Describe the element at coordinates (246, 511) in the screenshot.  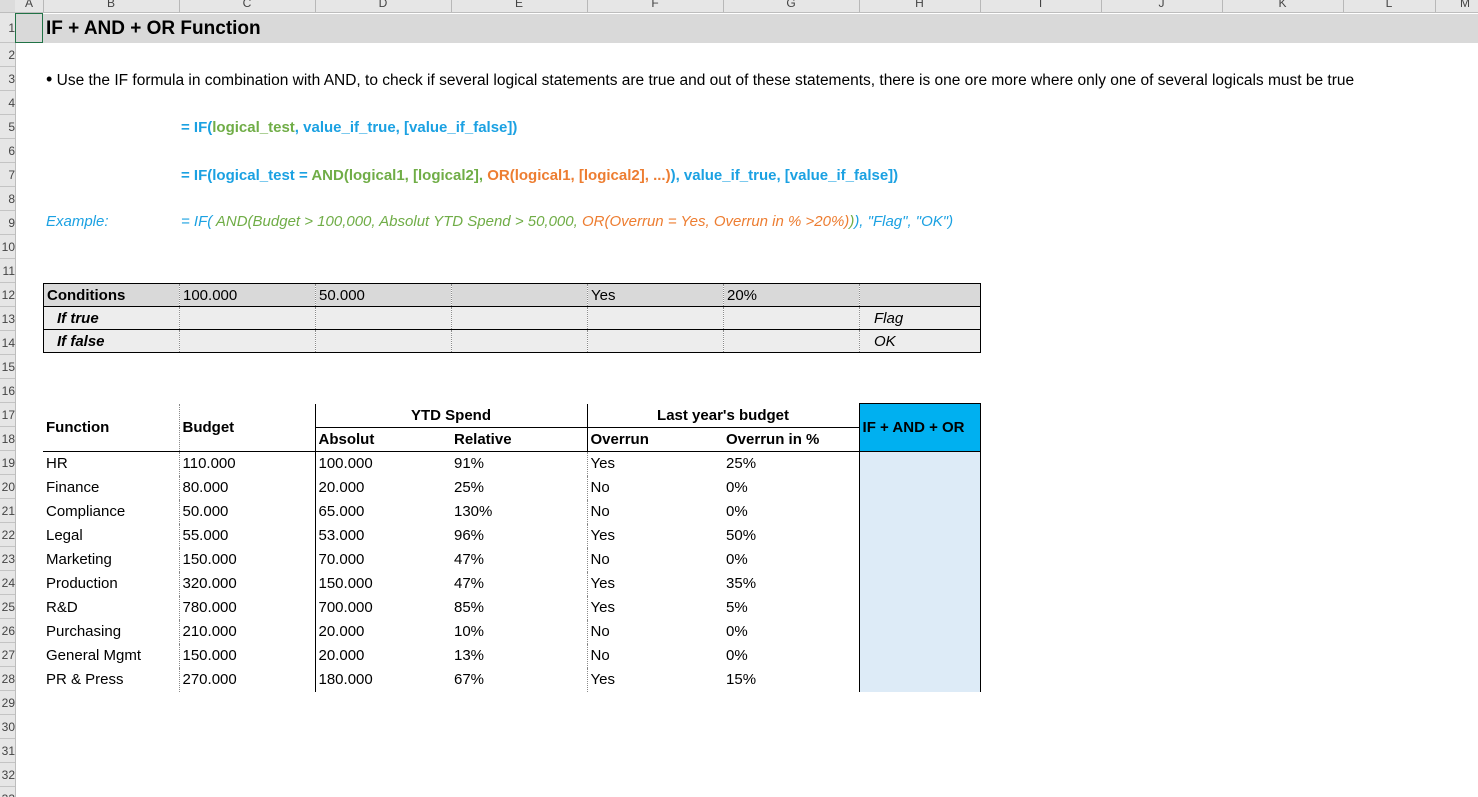
I see `budget-cell: 50.000` at that location.